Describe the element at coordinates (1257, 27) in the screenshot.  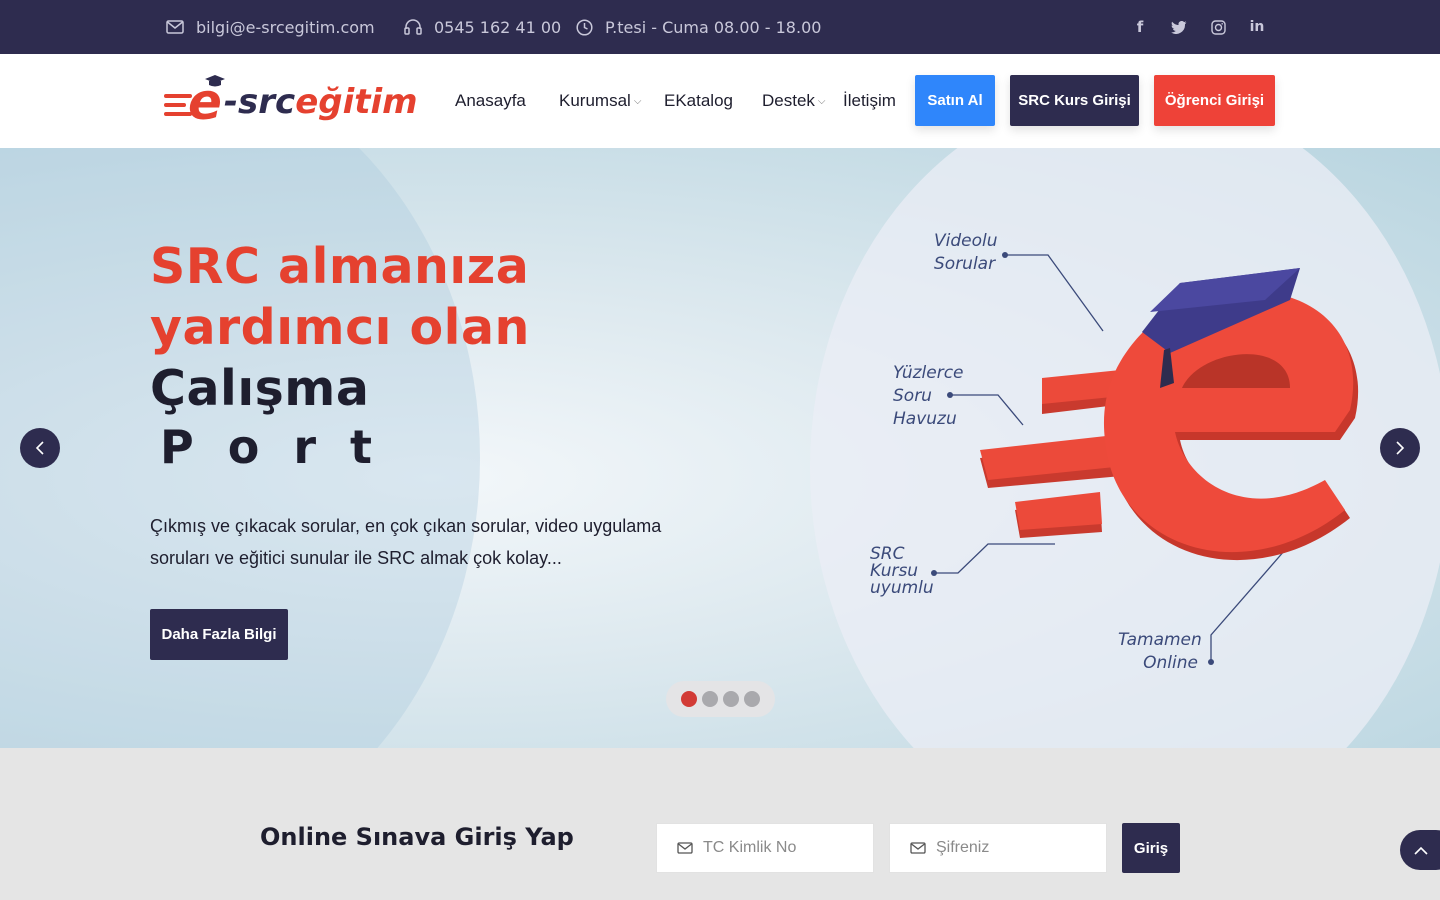
I see `linkedin-icon: in` at that location.